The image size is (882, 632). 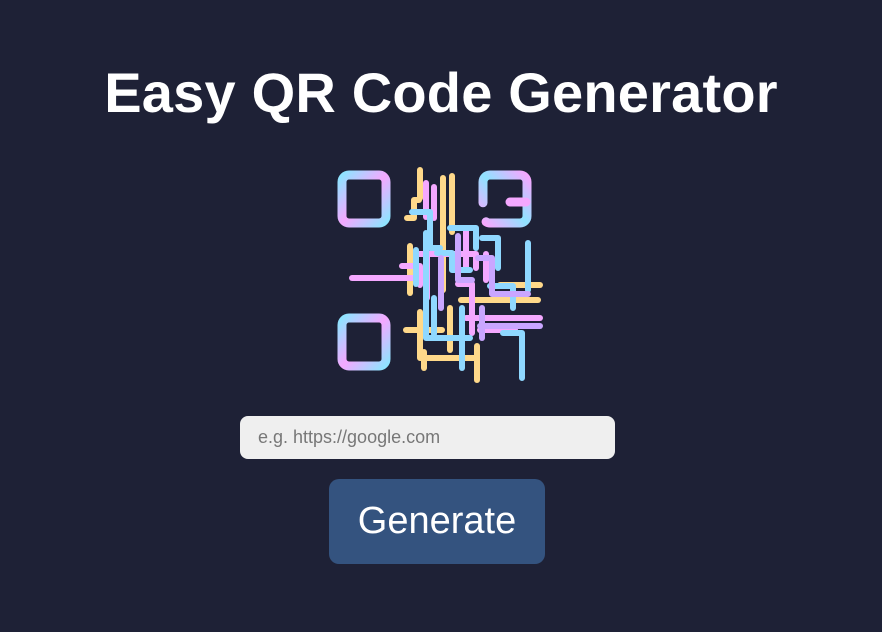 What do you see at coordinates (364, 199) in the screenshot?
I see `finder-top-left` at bounding box center [364, 199].